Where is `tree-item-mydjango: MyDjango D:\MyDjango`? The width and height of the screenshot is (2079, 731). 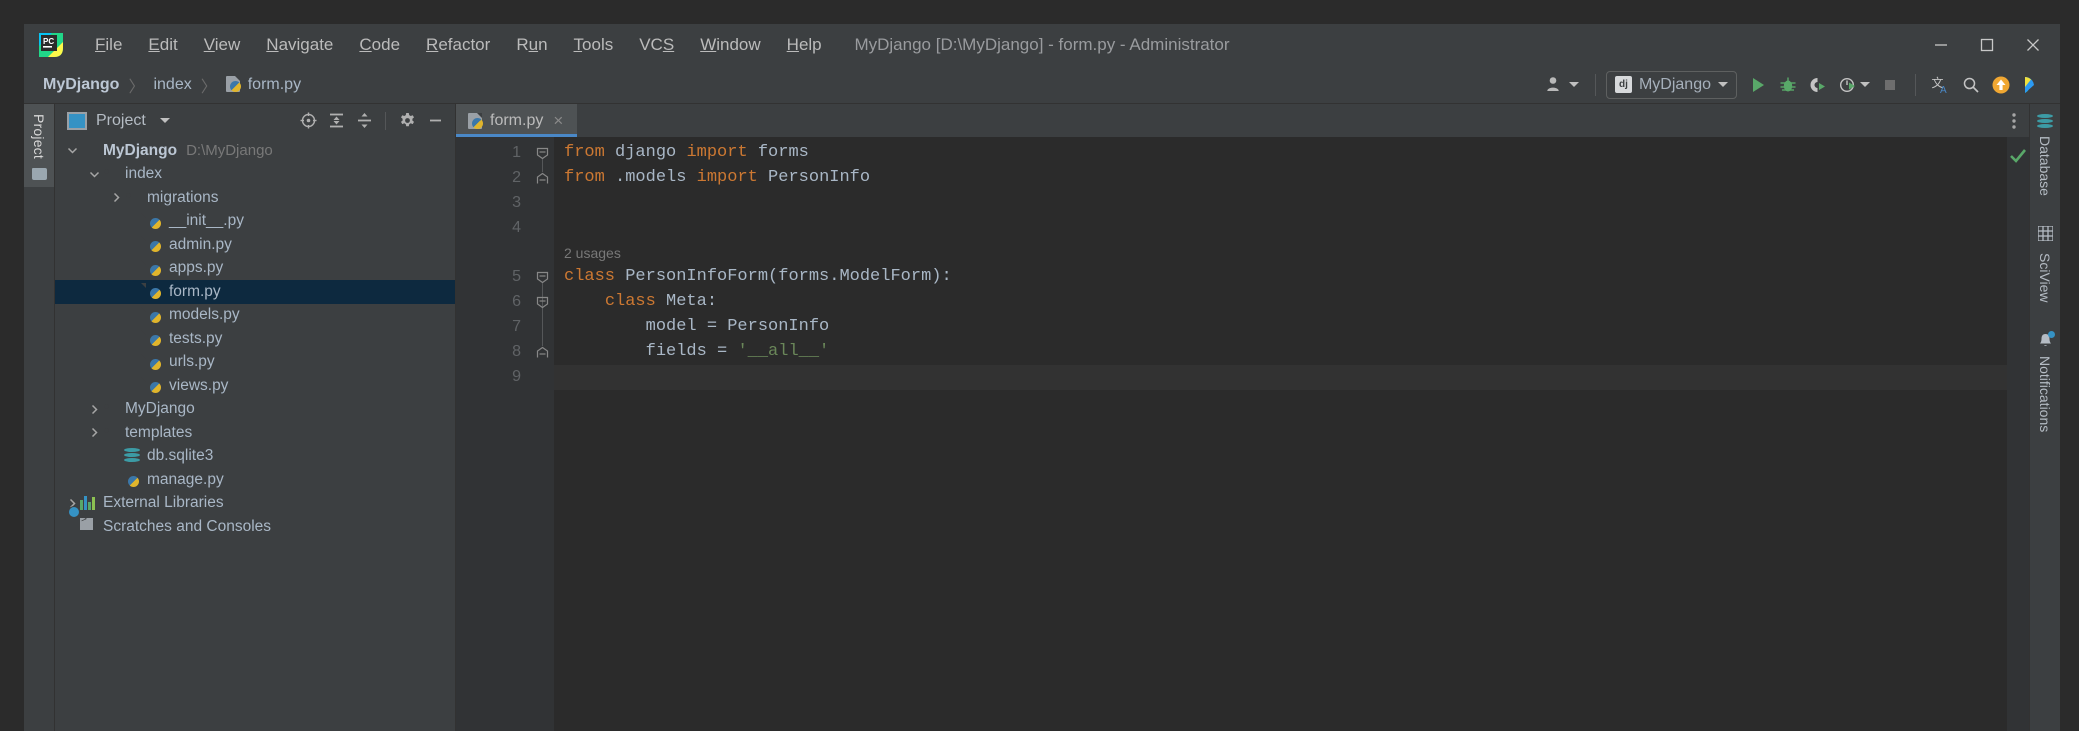
tree-item-mydjango: MyDjango D:\MyDjango is located at coordinates (255, 151).